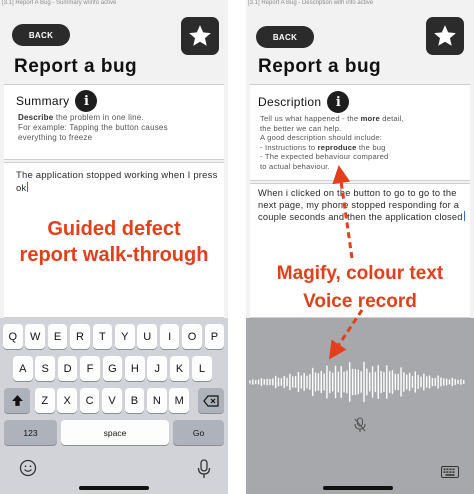 Image resolution: width=474 pixels, height=494 pixels. What do you see at coordinates (343, 212) in the screenshot?
I see `arrow-up-to-hint` at bounding box center [343, 212].